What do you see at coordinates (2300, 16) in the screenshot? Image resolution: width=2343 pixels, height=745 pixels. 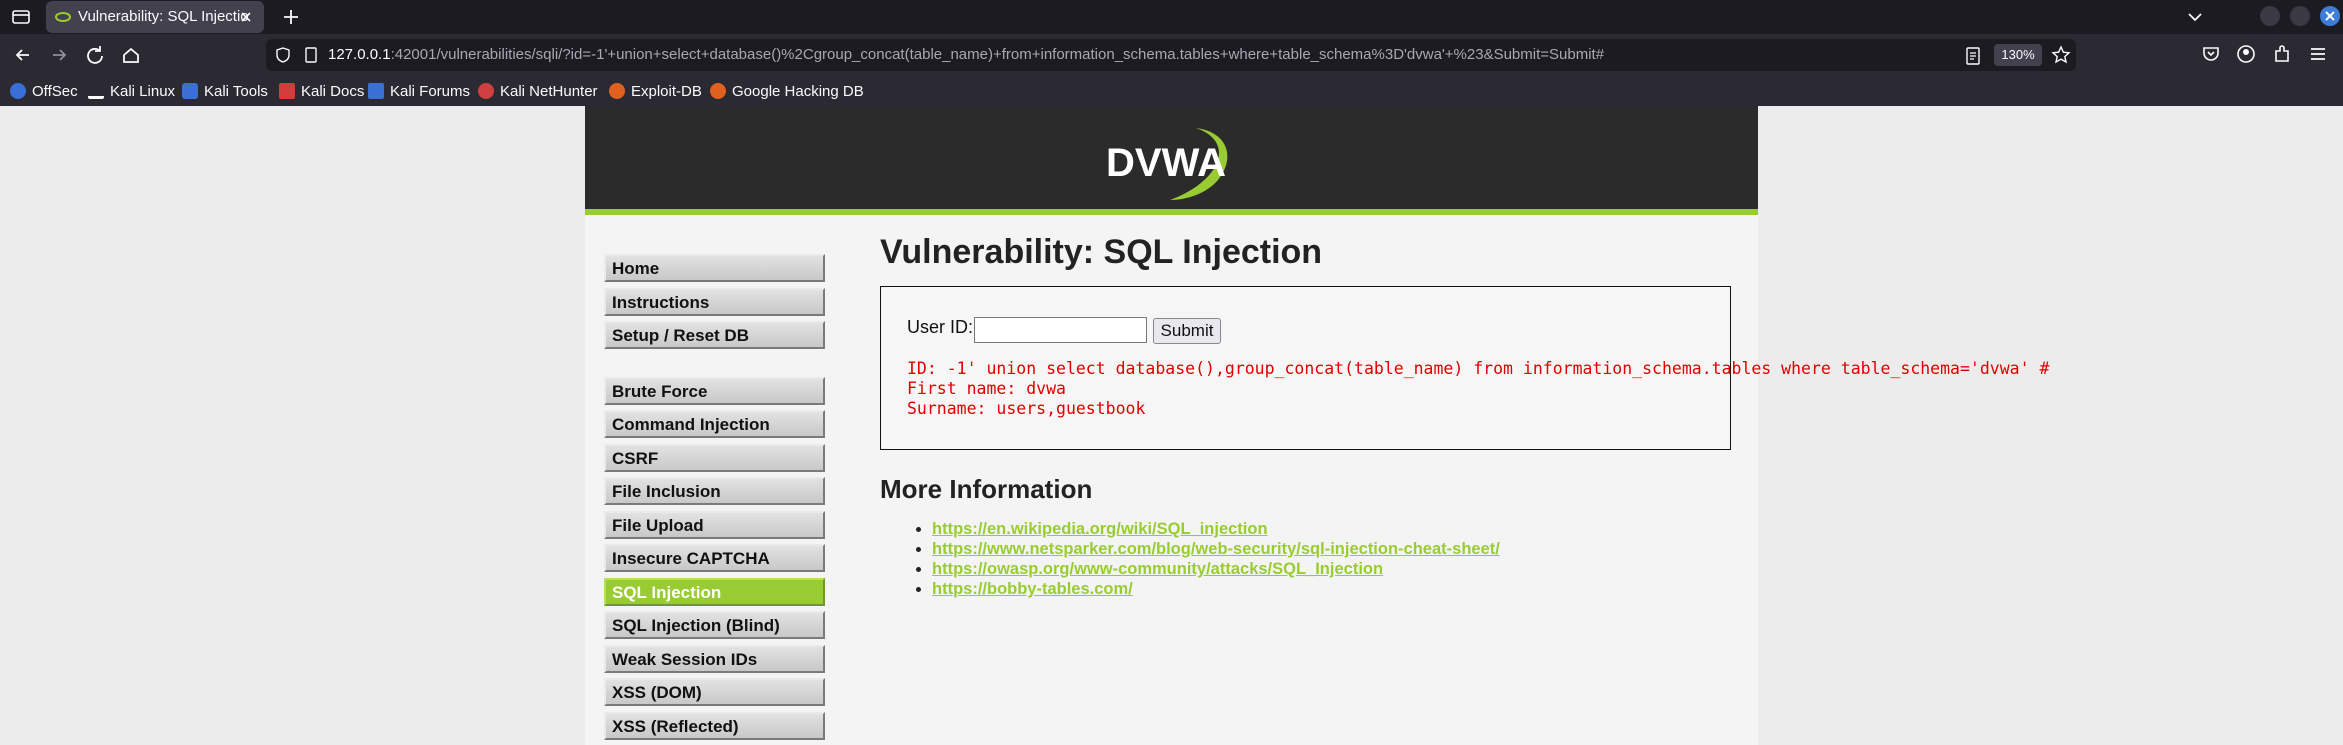 I see `window-maximize-button` at bounding box center [2300, 16].